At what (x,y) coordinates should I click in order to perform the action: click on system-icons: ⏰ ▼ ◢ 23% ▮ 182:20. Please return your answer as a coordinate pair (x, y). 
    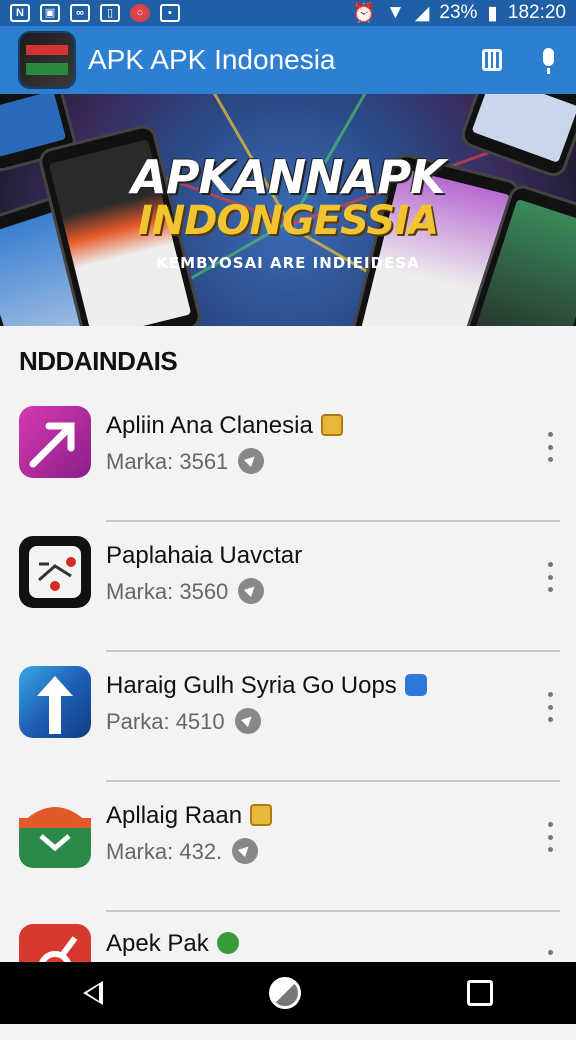
    Looking at the image, I should click on (459, 13).